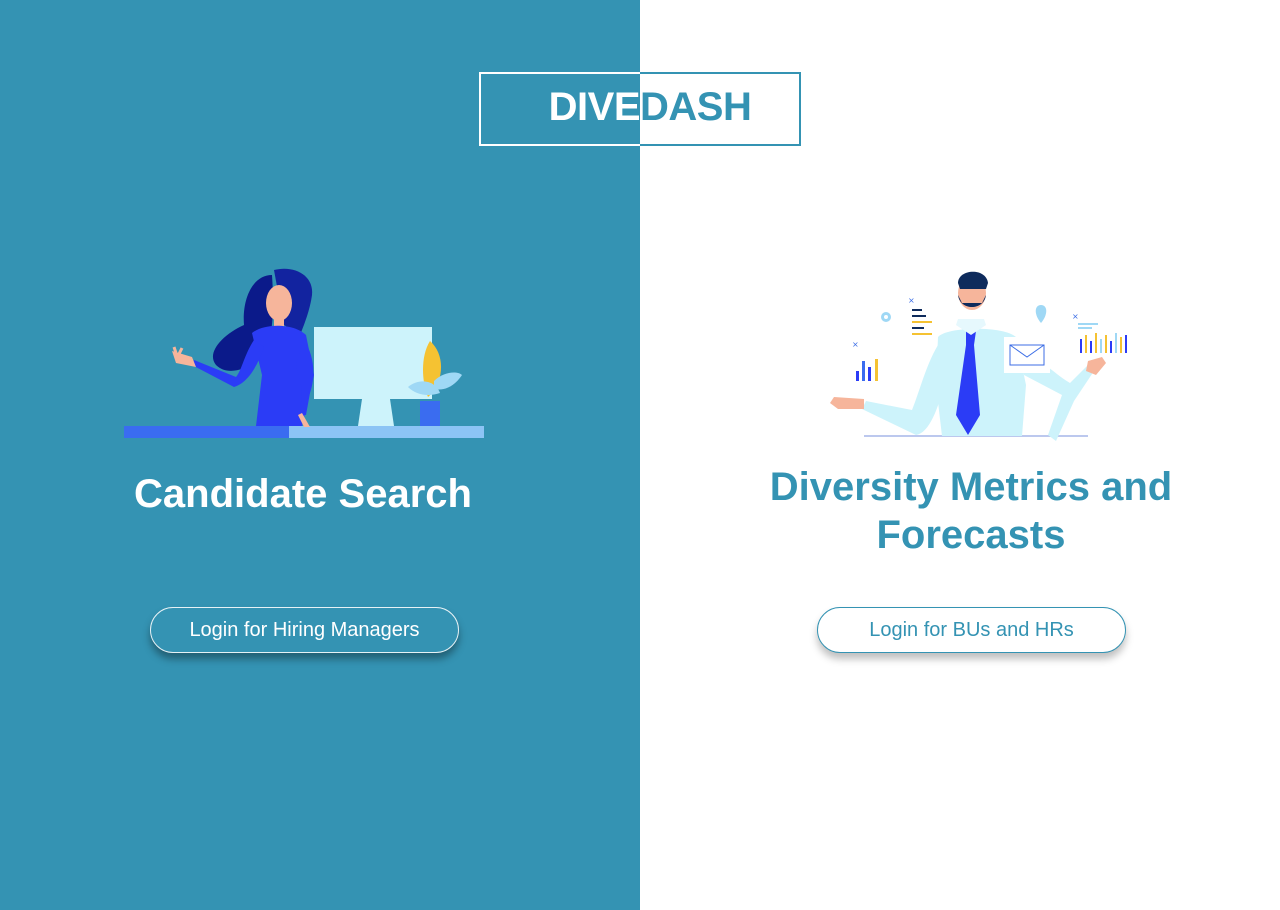  Describe the element at coordinates (971, 511) in the screenshot. I see `diversity-metrics-title: Diversity Metrics and Forecasts` at that location.